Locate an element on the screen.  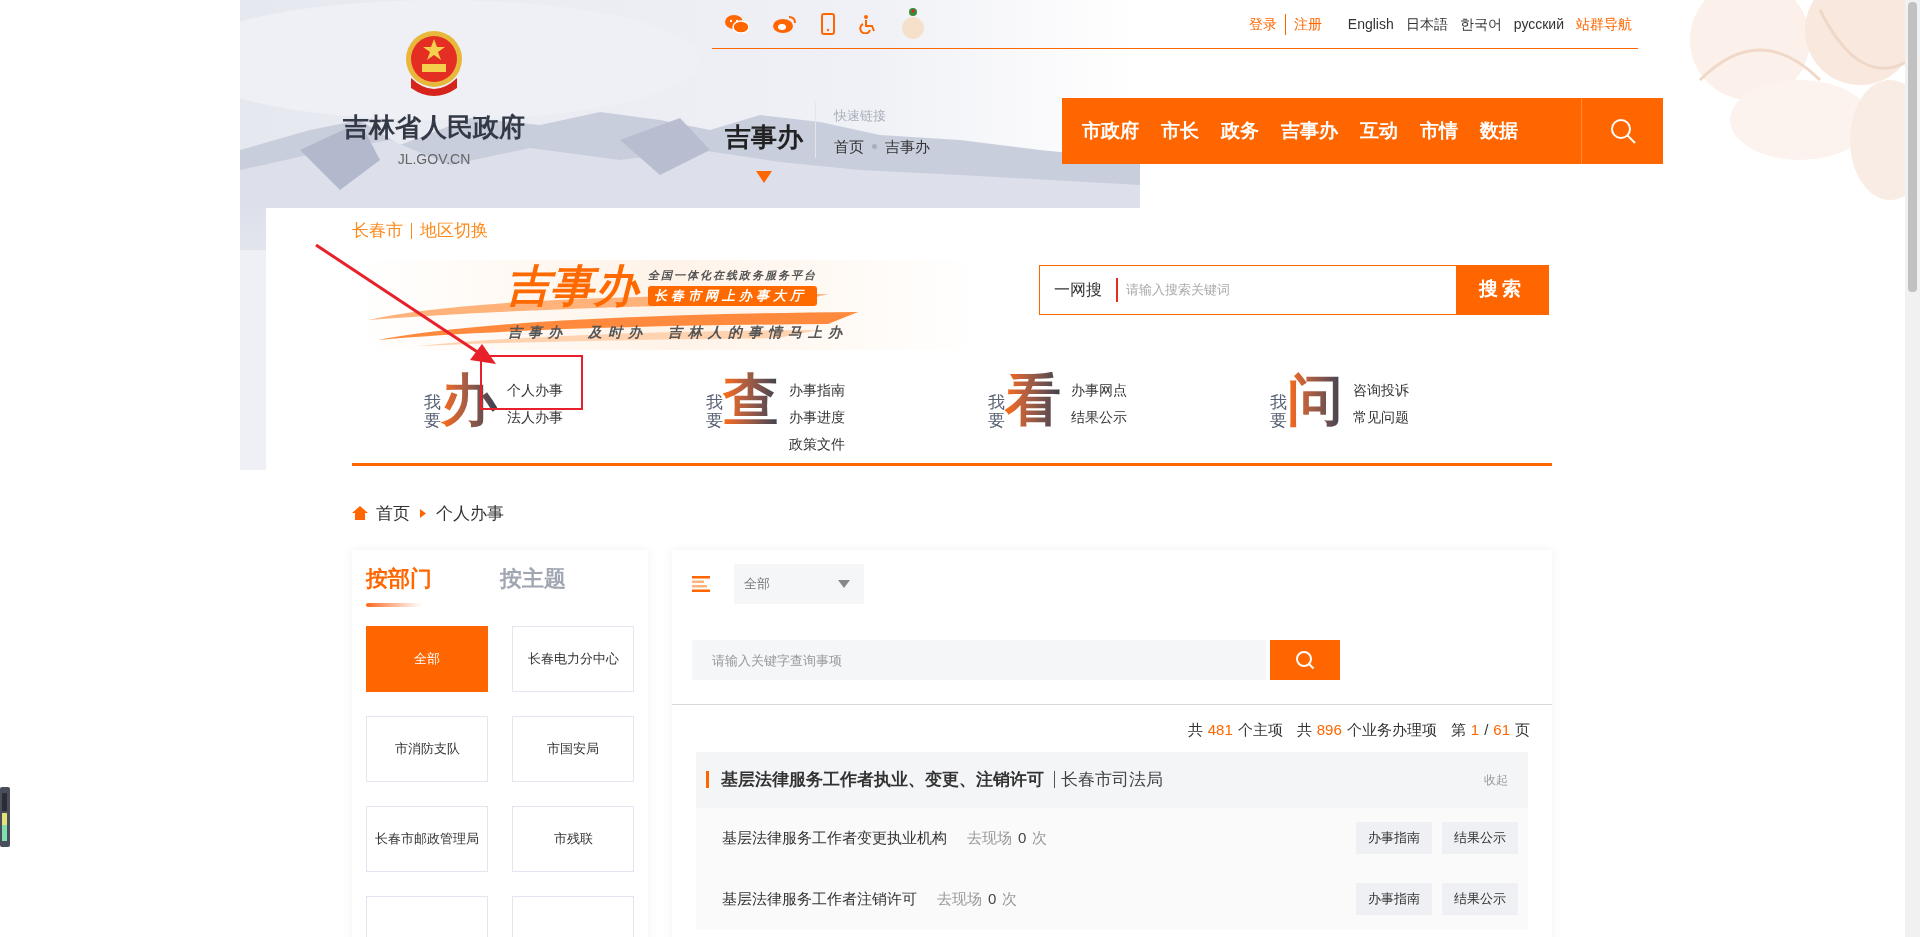
chevron-icon is located at coordinates (423, 513).